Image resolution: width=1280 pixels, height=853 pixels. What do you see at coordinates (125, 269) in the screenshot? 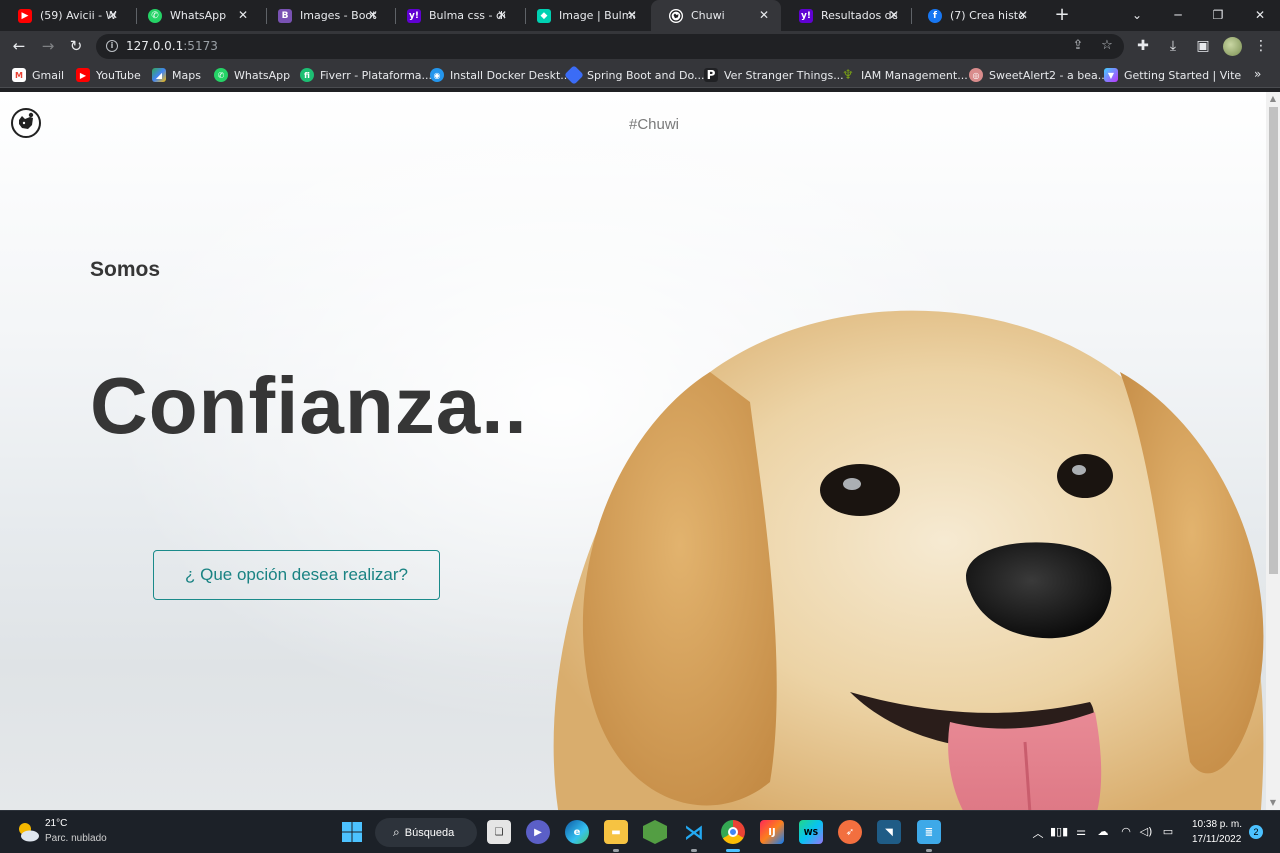
I see `hero-eyebrow: Somos` at bounding box center [125, 269].